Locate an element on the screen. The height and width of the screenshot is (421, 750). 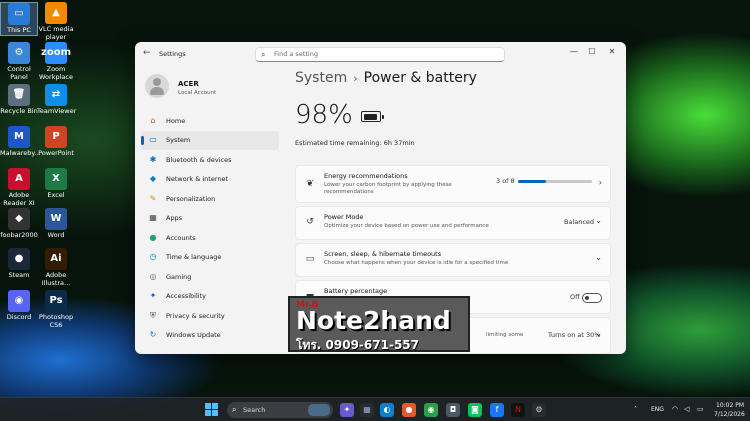
clock-time: 10:02 PM is located at coordinates (730, 405).